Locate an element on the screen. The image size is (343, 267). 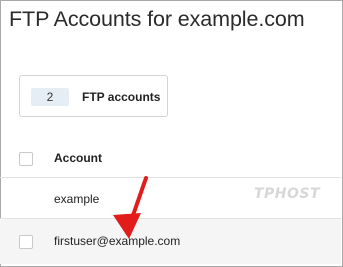
page-title: FTP Accounts for example.com is located at coordinates (157, 19).